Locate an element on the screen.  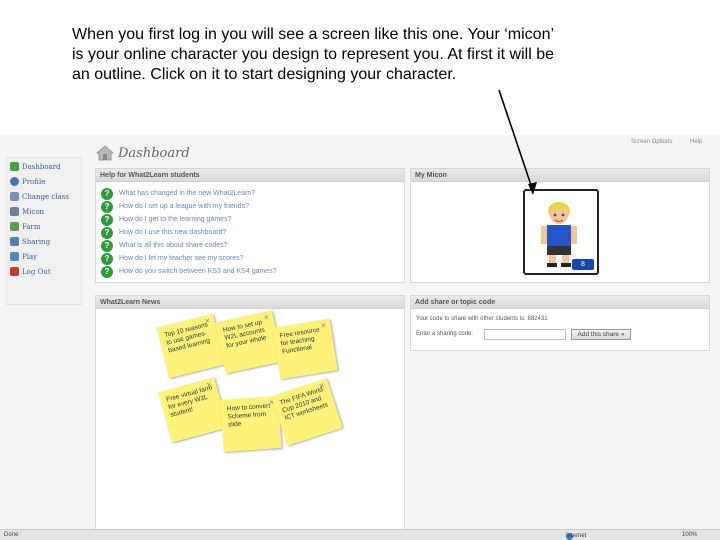
micon-level-badge: 8 is located at coordinates (583, 264).